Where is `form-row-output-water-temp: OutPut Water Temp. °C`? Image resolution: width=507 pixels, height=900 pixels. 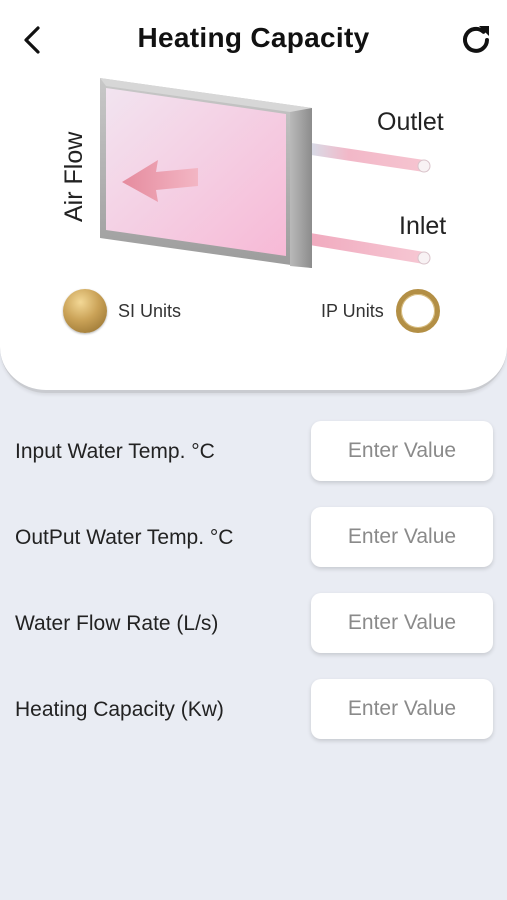 form-row-output-water-temp: OutPut Water Temp. °C is located at coordinates (253, 538).